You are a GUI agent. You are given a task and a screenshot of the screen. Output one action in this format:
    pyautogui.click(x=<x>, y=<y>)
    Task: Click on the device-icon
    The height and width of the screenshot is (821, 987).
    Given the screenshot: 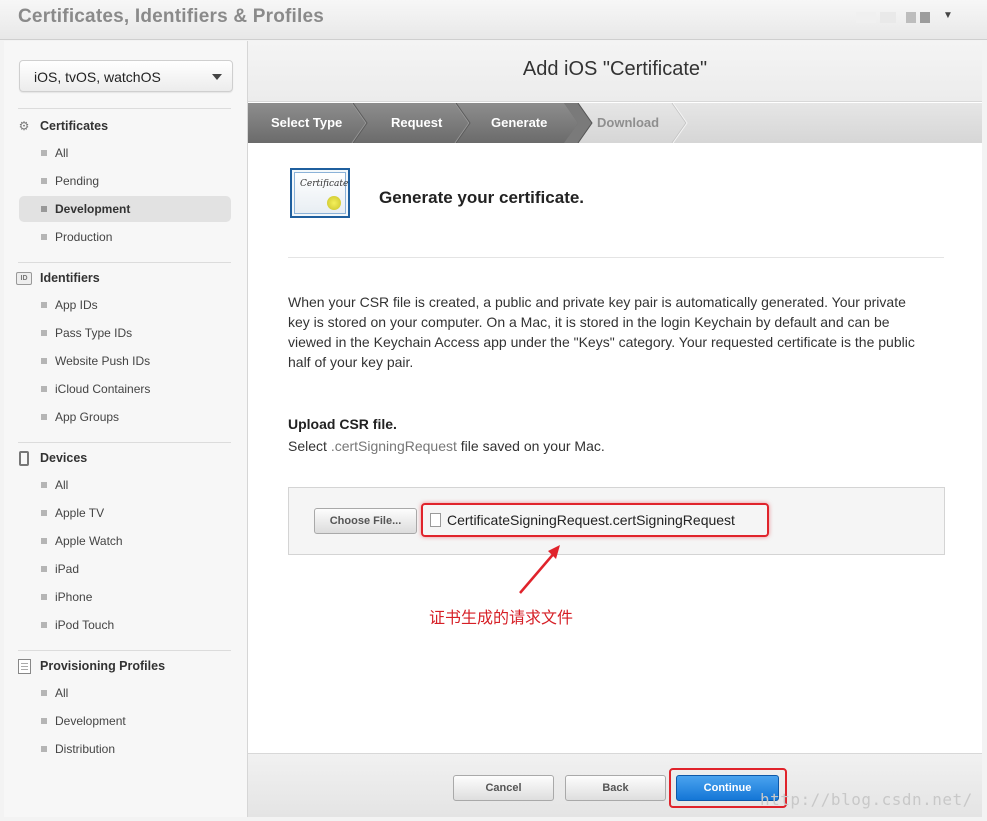 What is the action you would take?
    pyautogui.click(x=24, y=458)
    